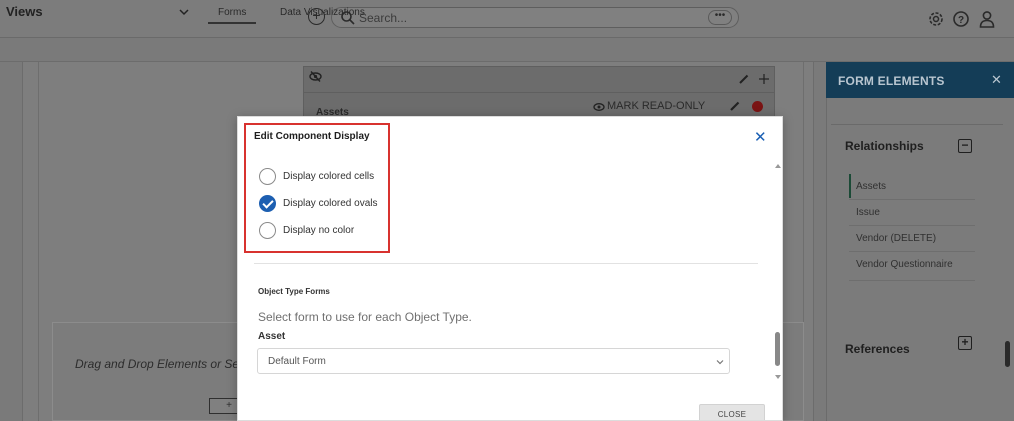  I want to click on active-indicator, so click(850, 186).